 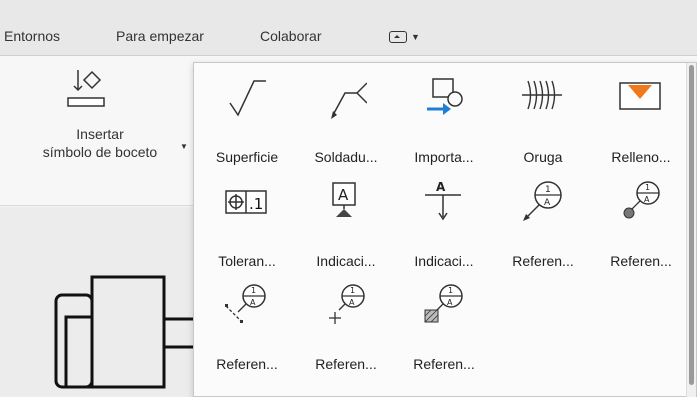 What do you see at coordinates (160, 36) in the screenshot?
I see `tab-para-empezar: Para empezar` at bounding box center [160, 36].